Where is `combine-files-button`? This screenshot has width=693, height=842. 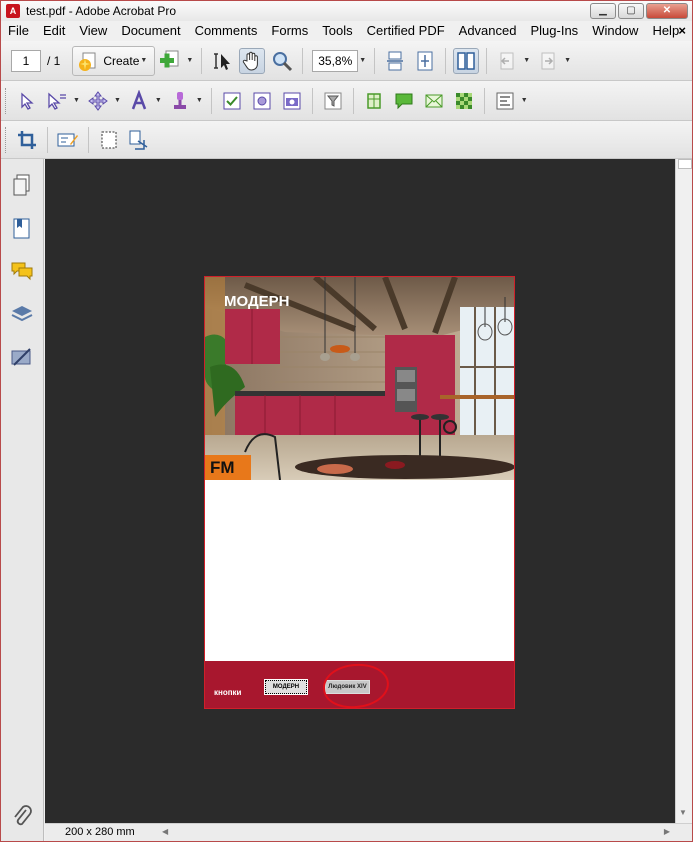
combine-files-button is located at coordinates (170, 61).